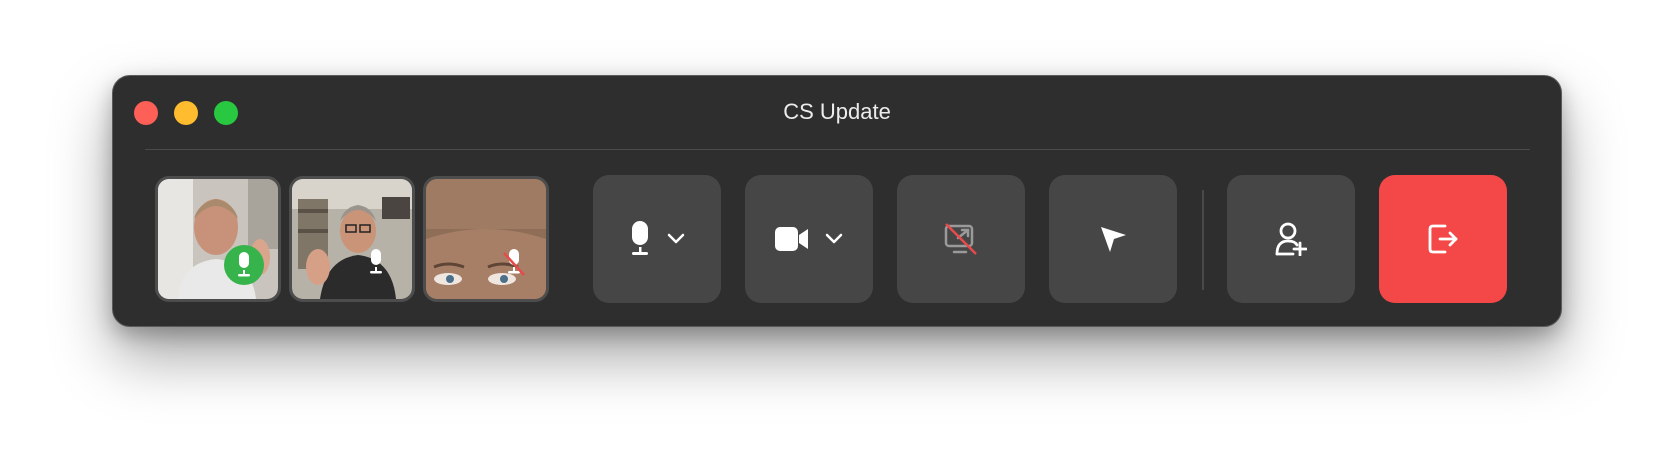  I want to click on speaking-indicator, so click(244, 265).